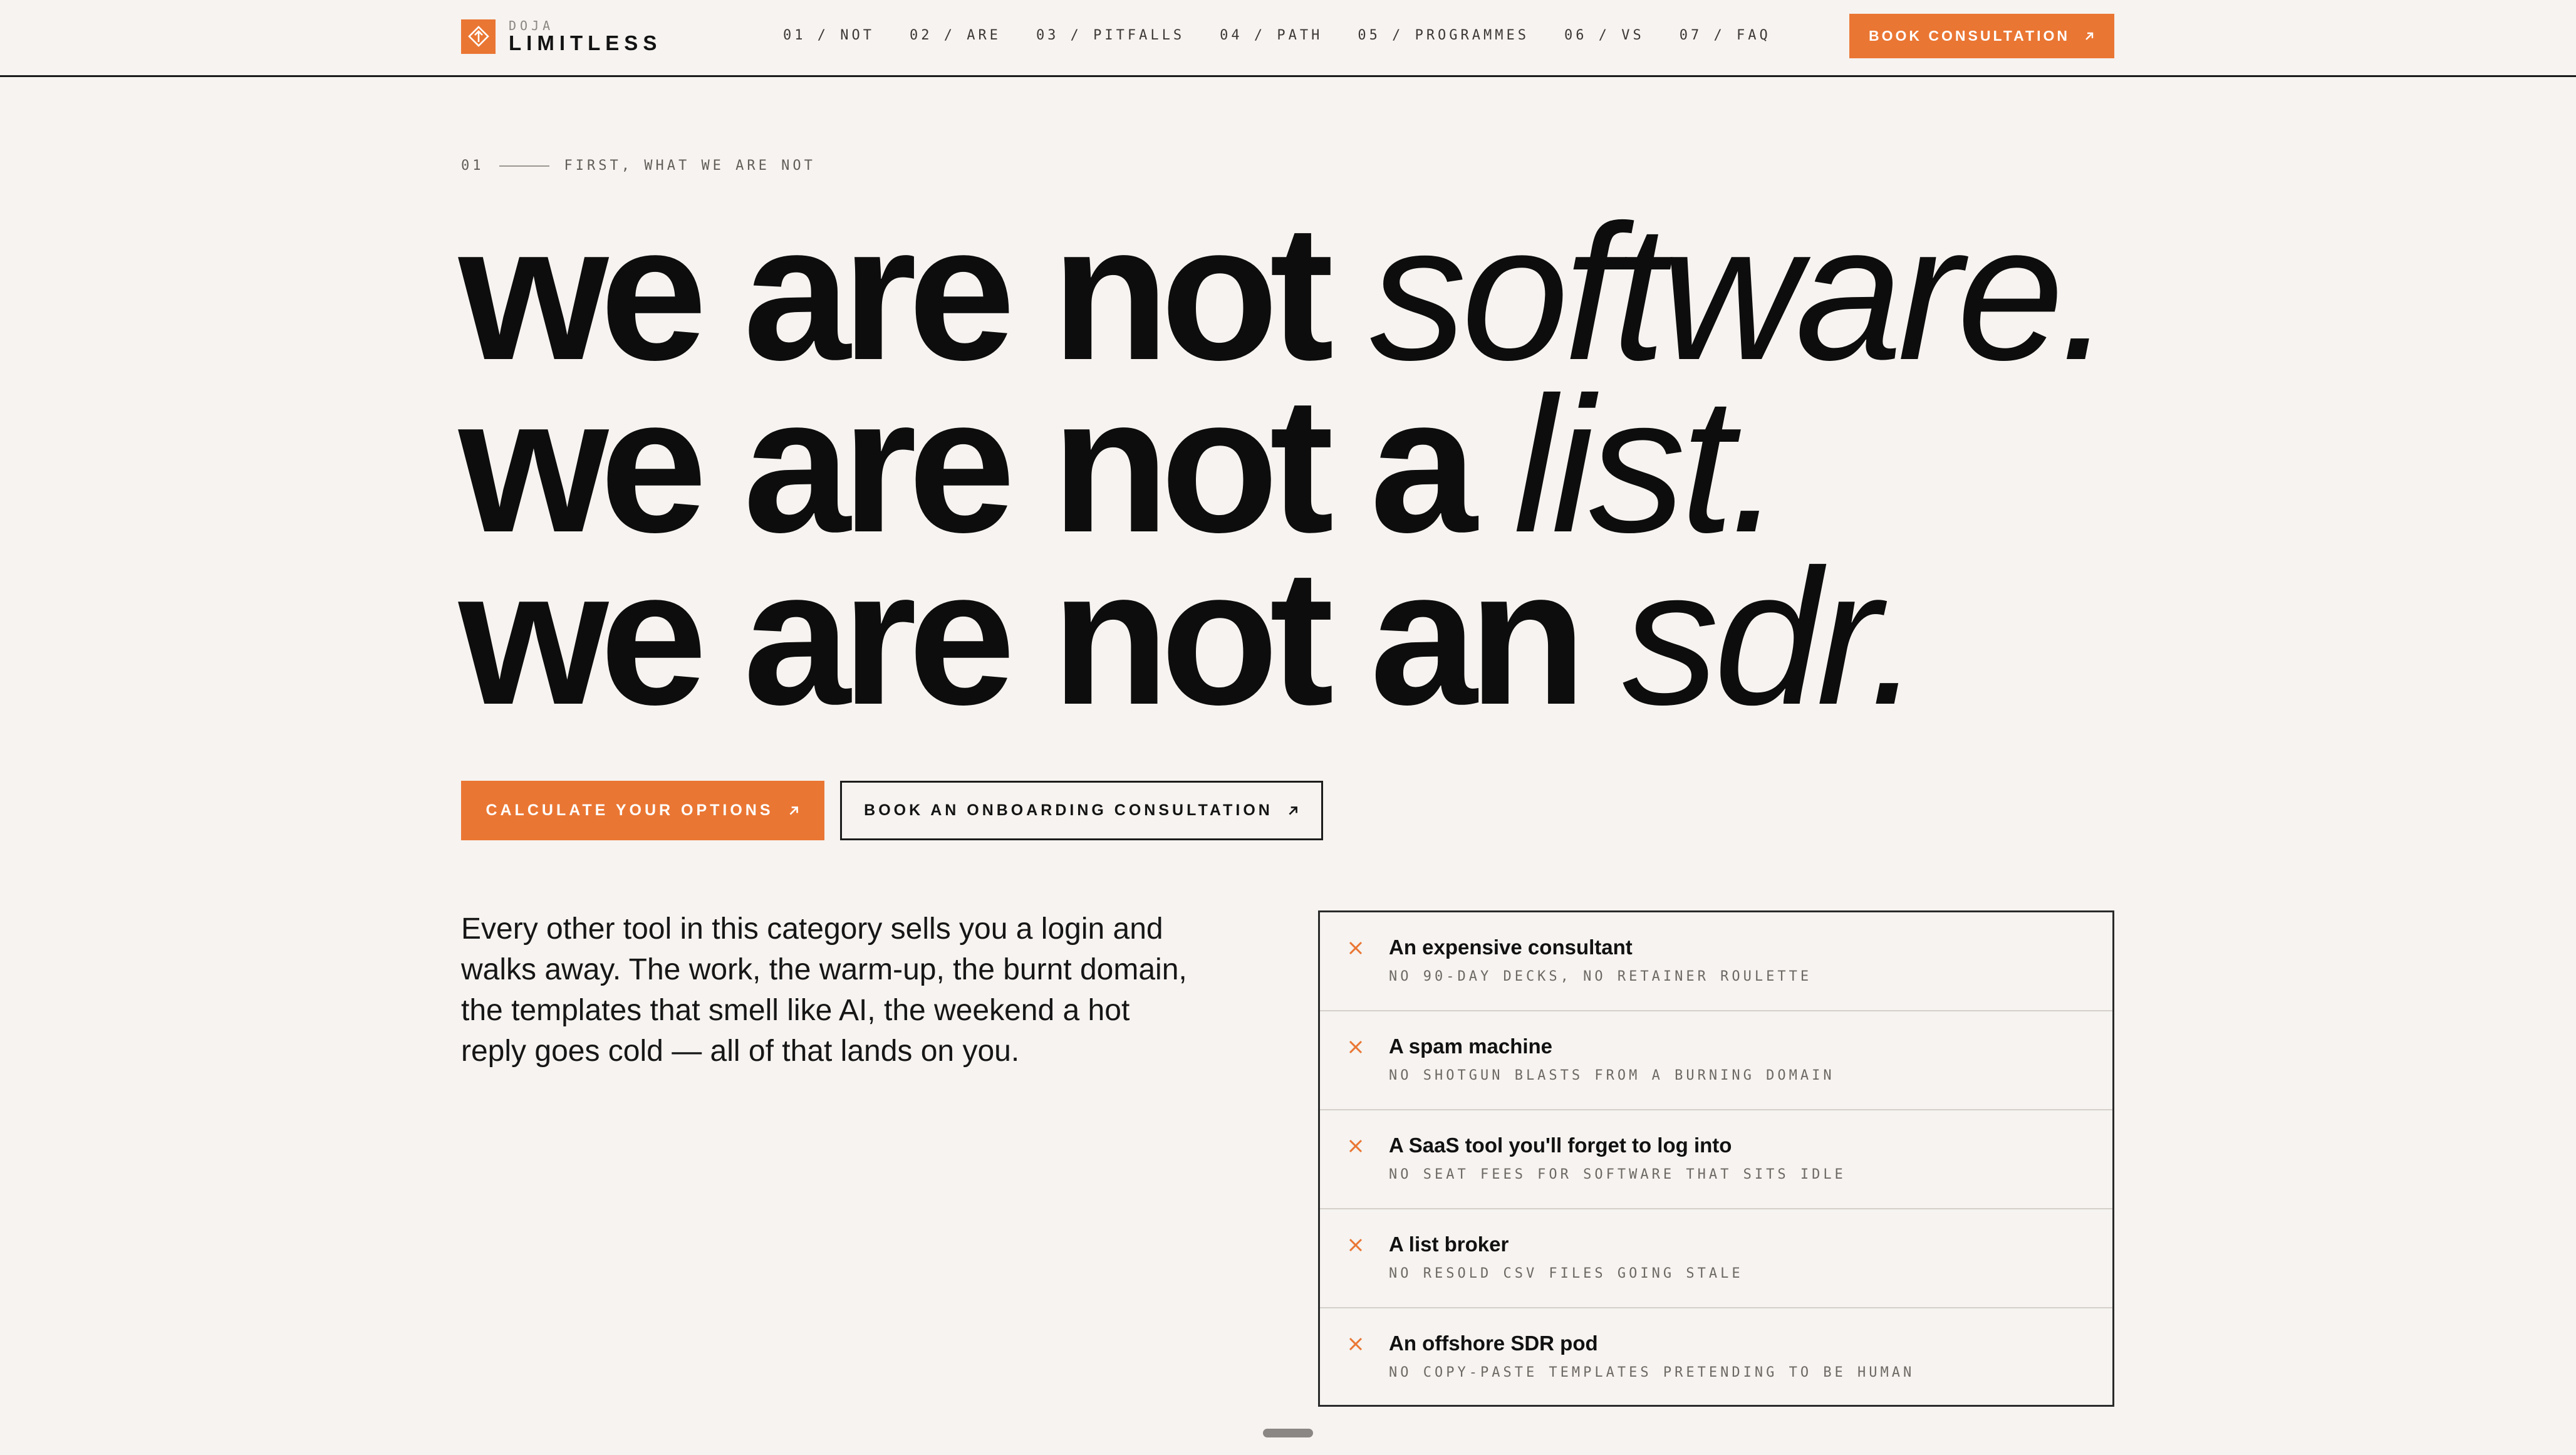 The width and height of the screenshot is (2576, 1455). Describe the element at coordinates (478, 36) in the screenshot. I see `diamond-arrow-icon` at that location.